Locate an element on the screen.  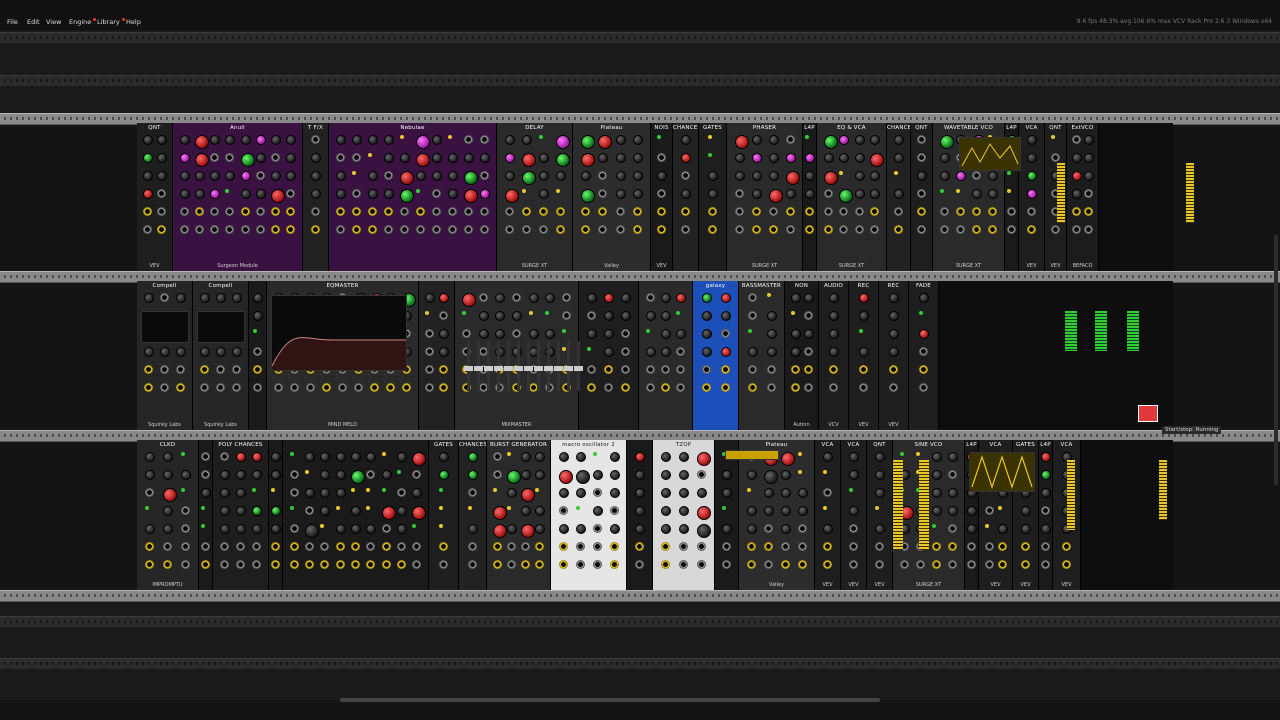
module-clkd: CLKD IMPROMPTU is located at coordinates (168, 515).